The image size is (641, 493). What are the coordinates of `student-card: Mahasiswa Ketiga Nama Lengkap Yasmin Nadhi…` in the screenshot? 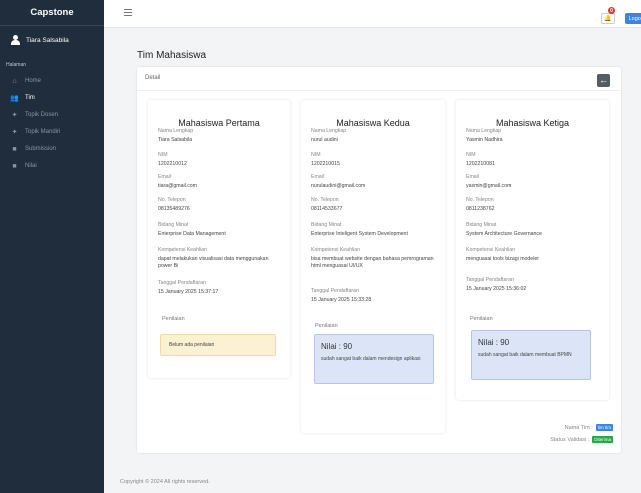 It's located at (532, 250).